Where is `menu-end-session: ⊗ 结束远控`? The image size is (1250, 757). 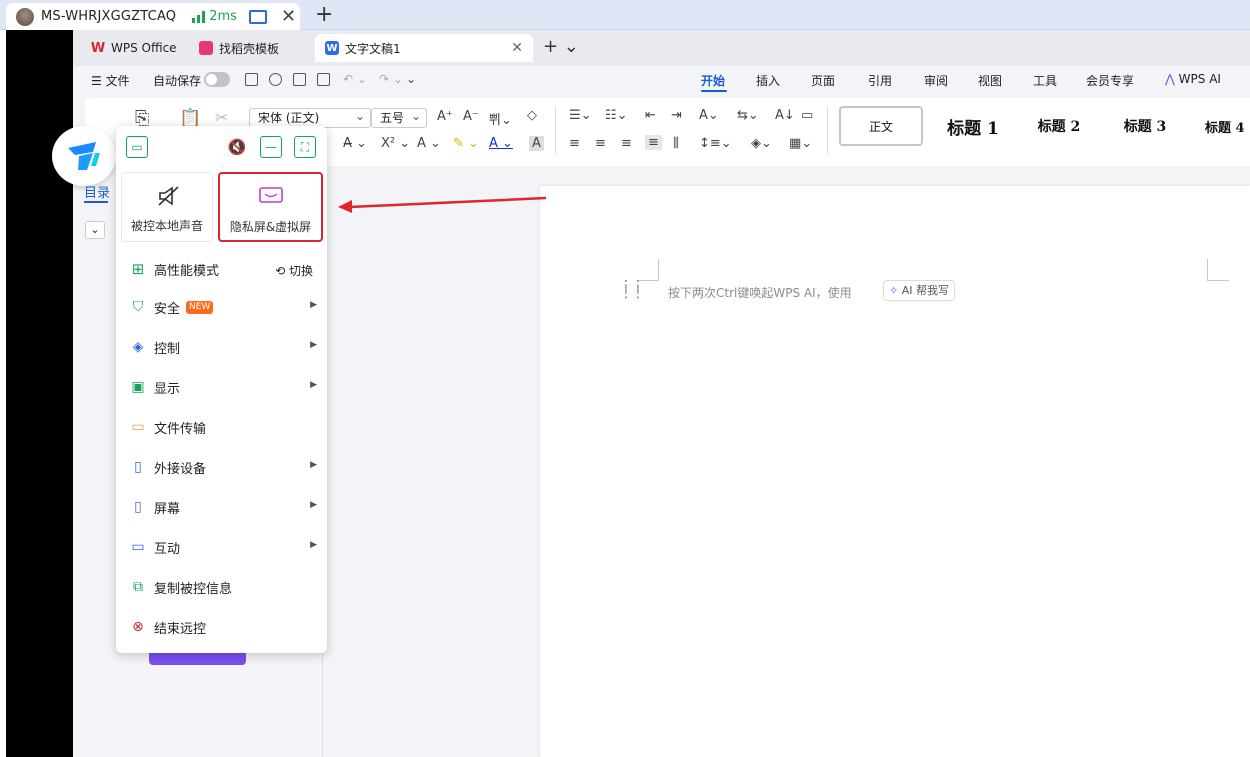
menu-end-session: ⊗ 结束远控 is located at coordinates (221, 627).